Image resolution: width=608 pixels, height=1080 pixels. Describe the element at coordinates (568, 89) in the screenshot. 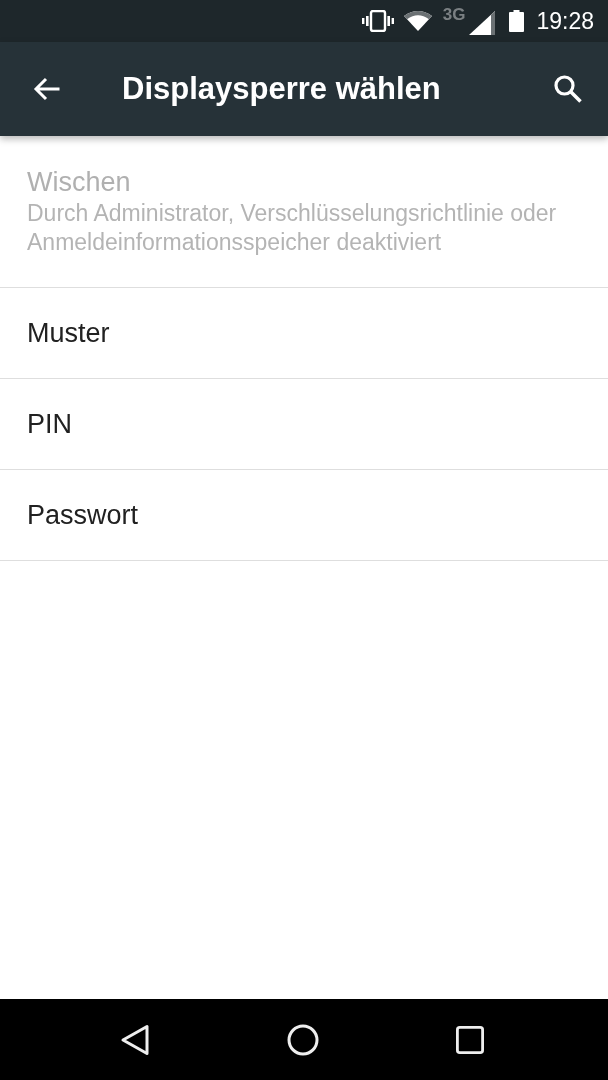

I see `search-icon` at that location.